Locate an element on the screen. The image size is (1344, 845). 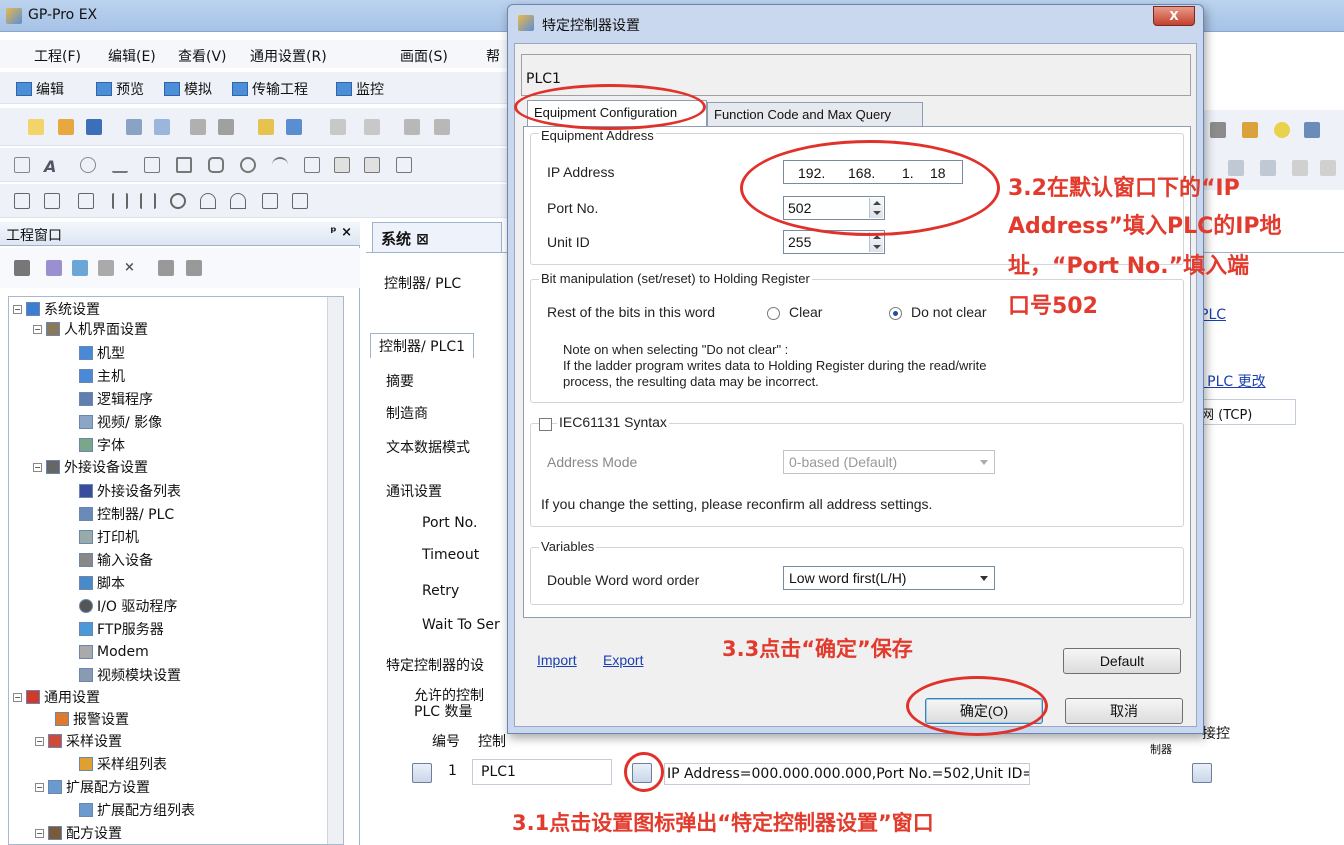
data-display-icon is located at coordinates (86, 201).